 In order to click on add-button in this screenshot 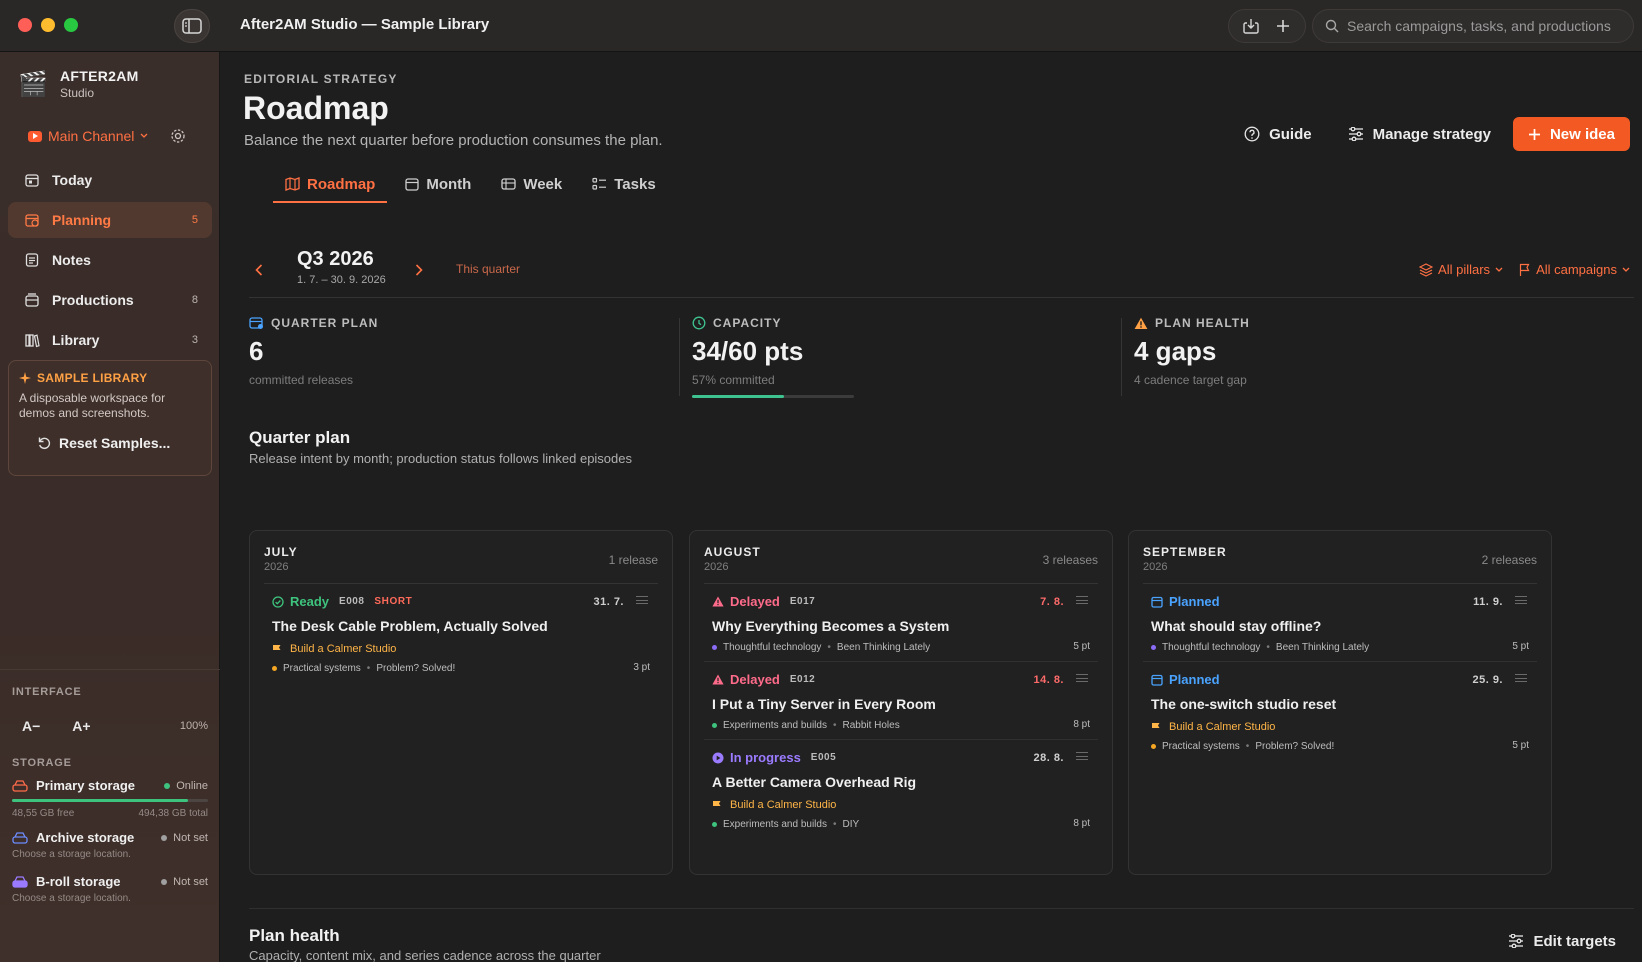, I will do `click(1283, 26)`.